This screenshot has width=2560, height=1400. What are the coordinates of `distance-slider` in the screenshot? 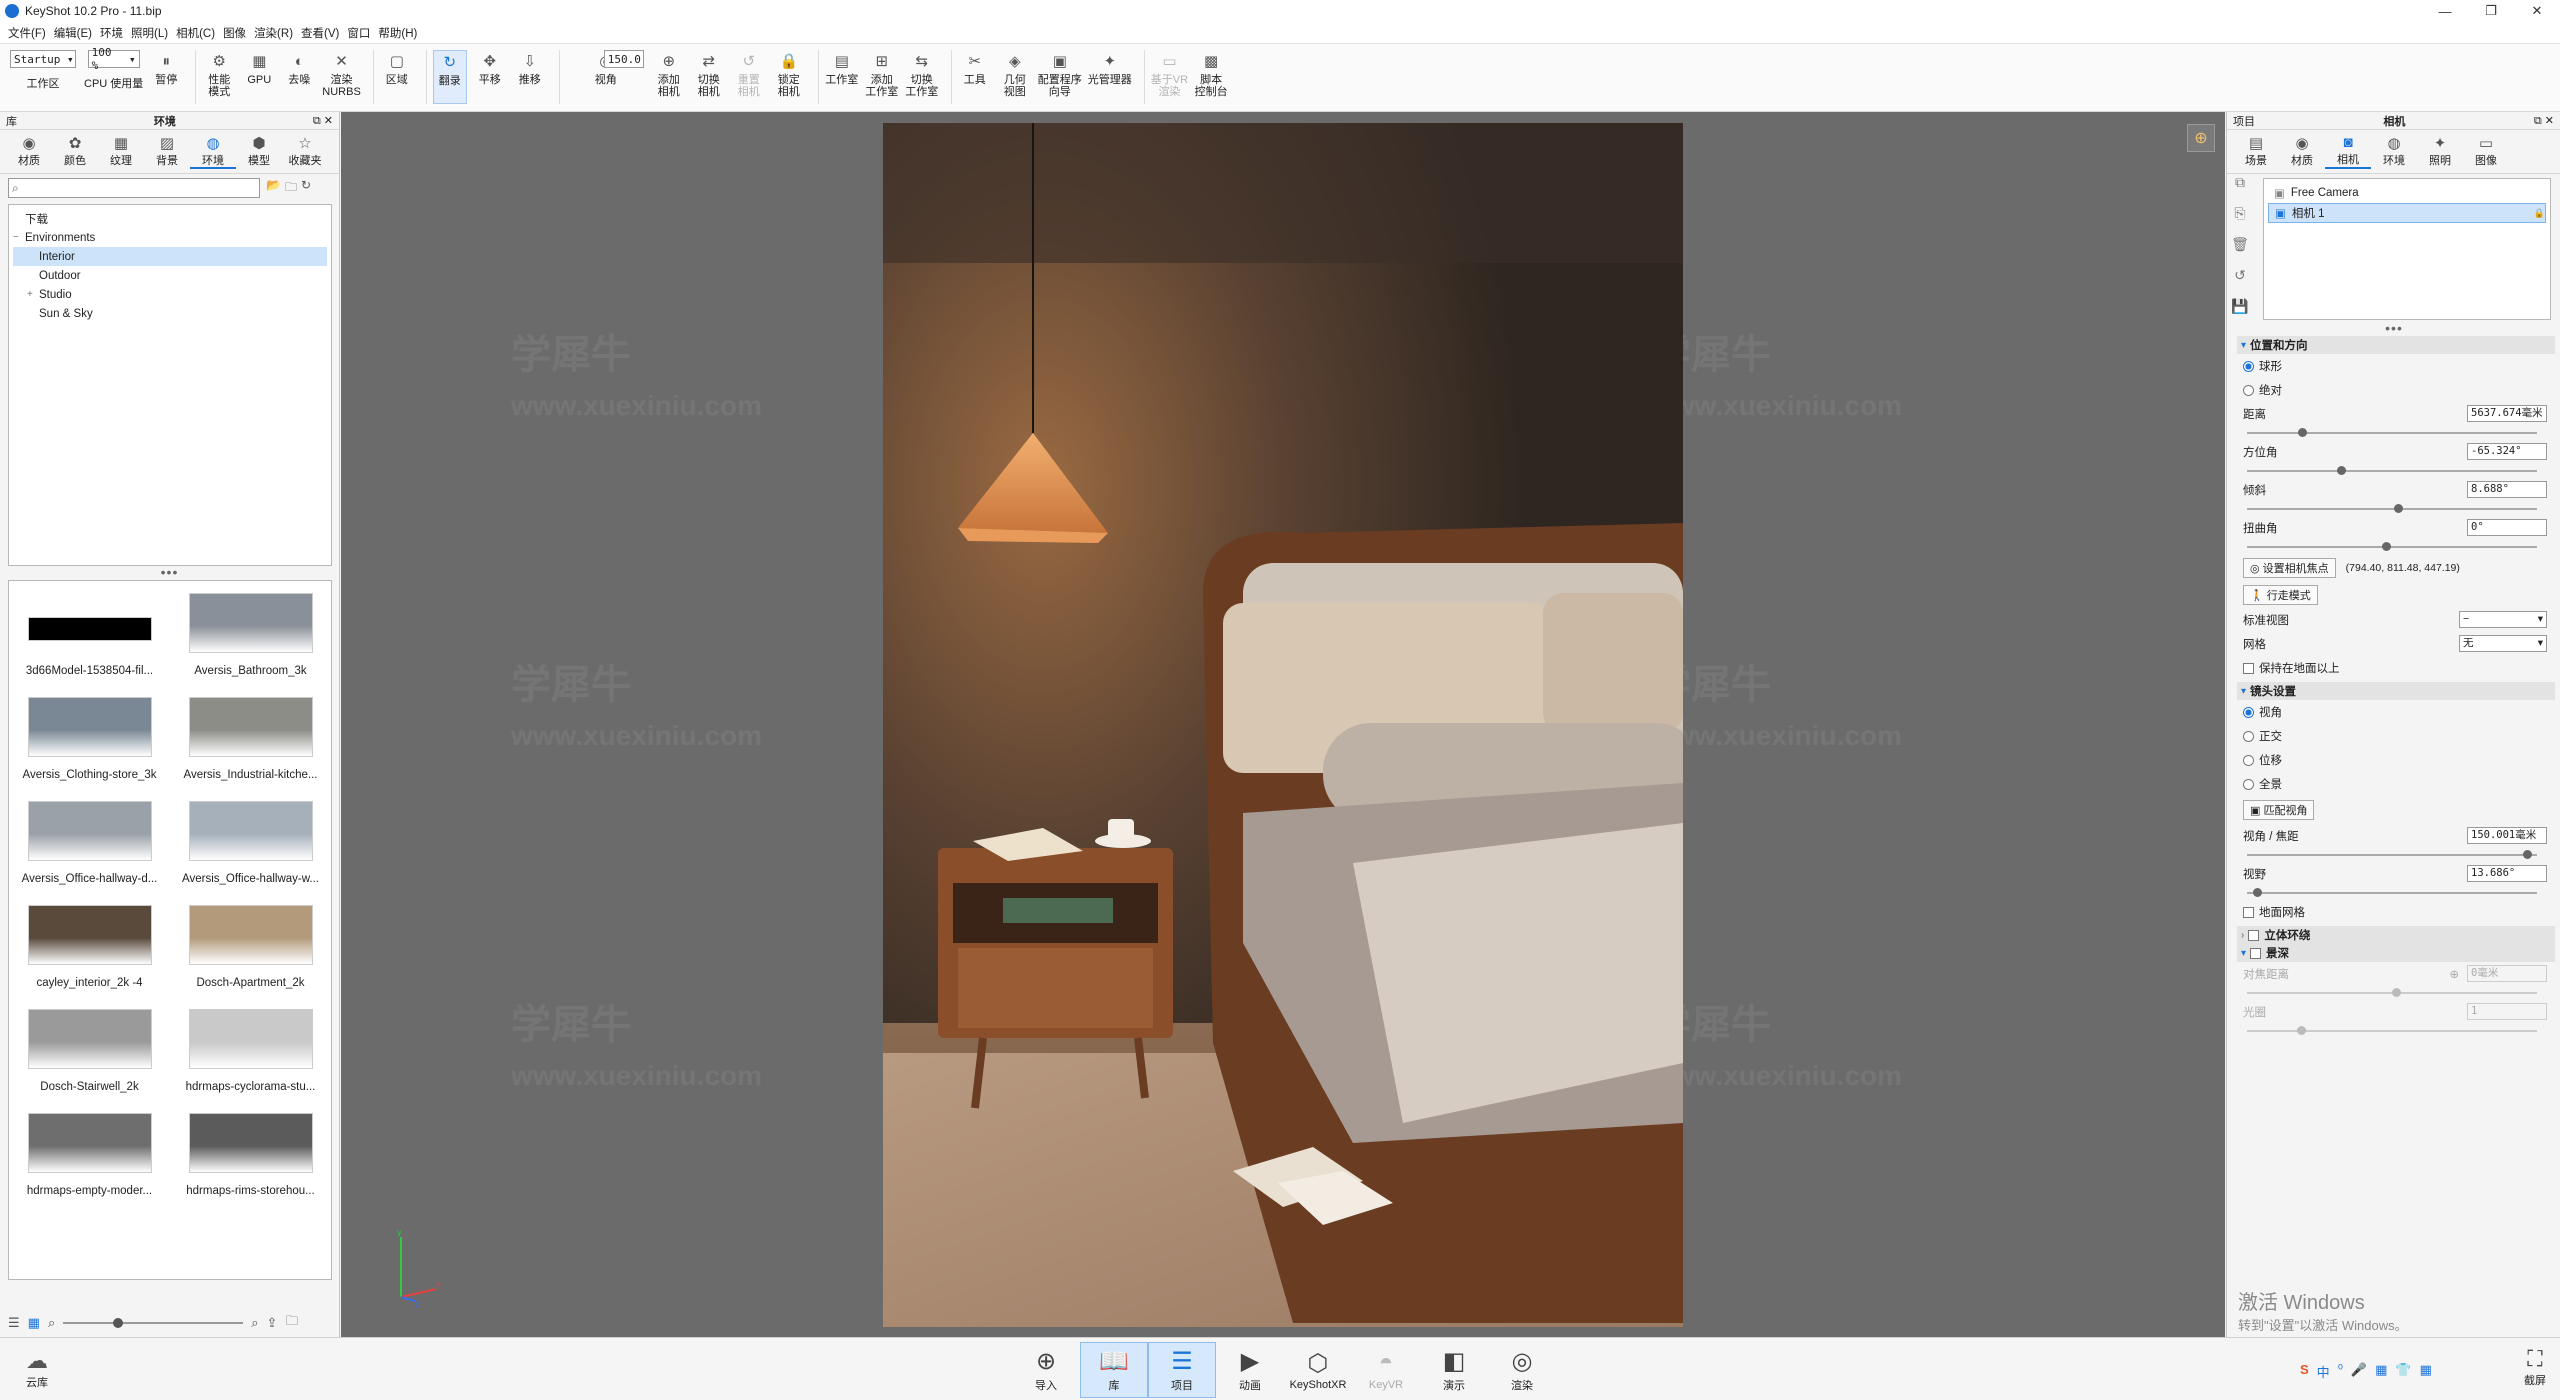 It's located at (2401, 433).